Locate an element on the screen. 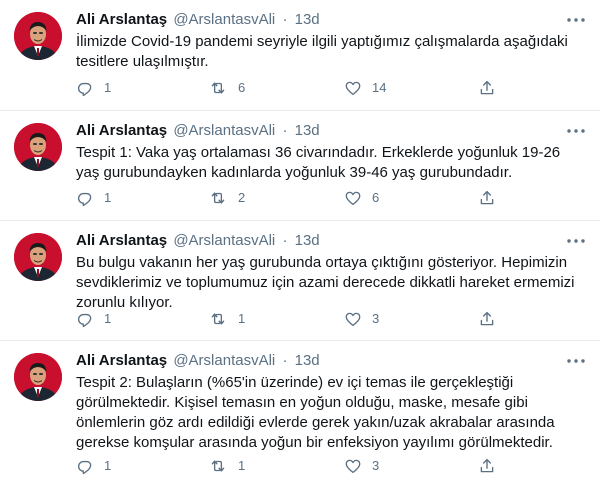  like-button: 14 is located at coordinates (365, 88).